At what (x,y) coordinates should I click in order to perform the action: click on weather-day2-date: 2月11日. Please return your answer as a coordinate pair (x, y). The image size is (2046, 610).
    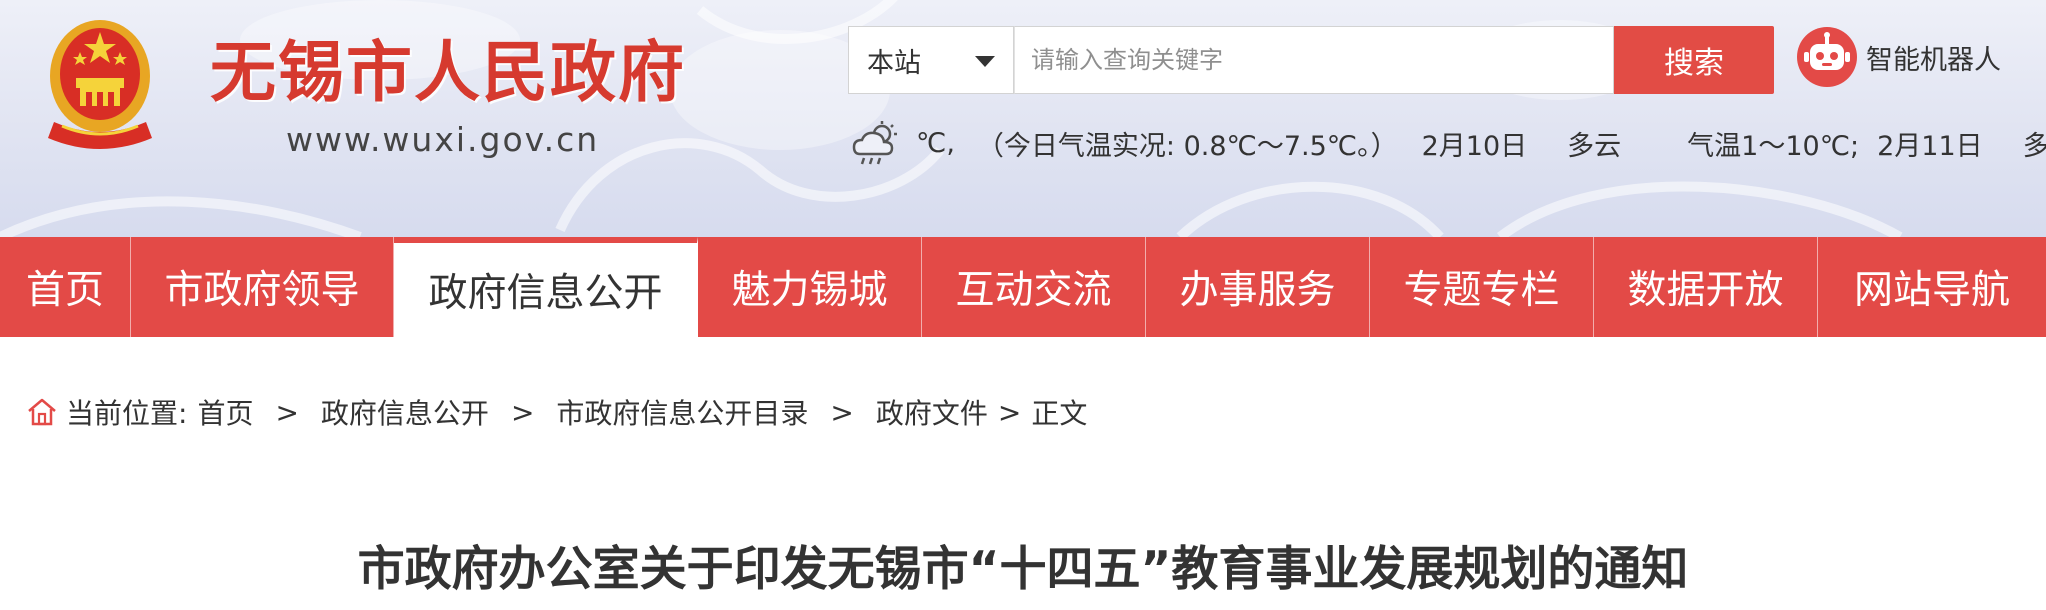
    Looking at the image, I should click on (1930, 146).